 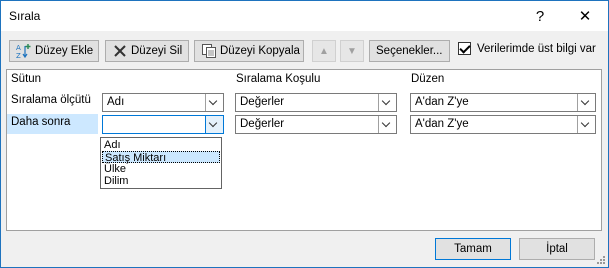 I want to click on add-level-icon: A Z, so click(x=24, y=51).